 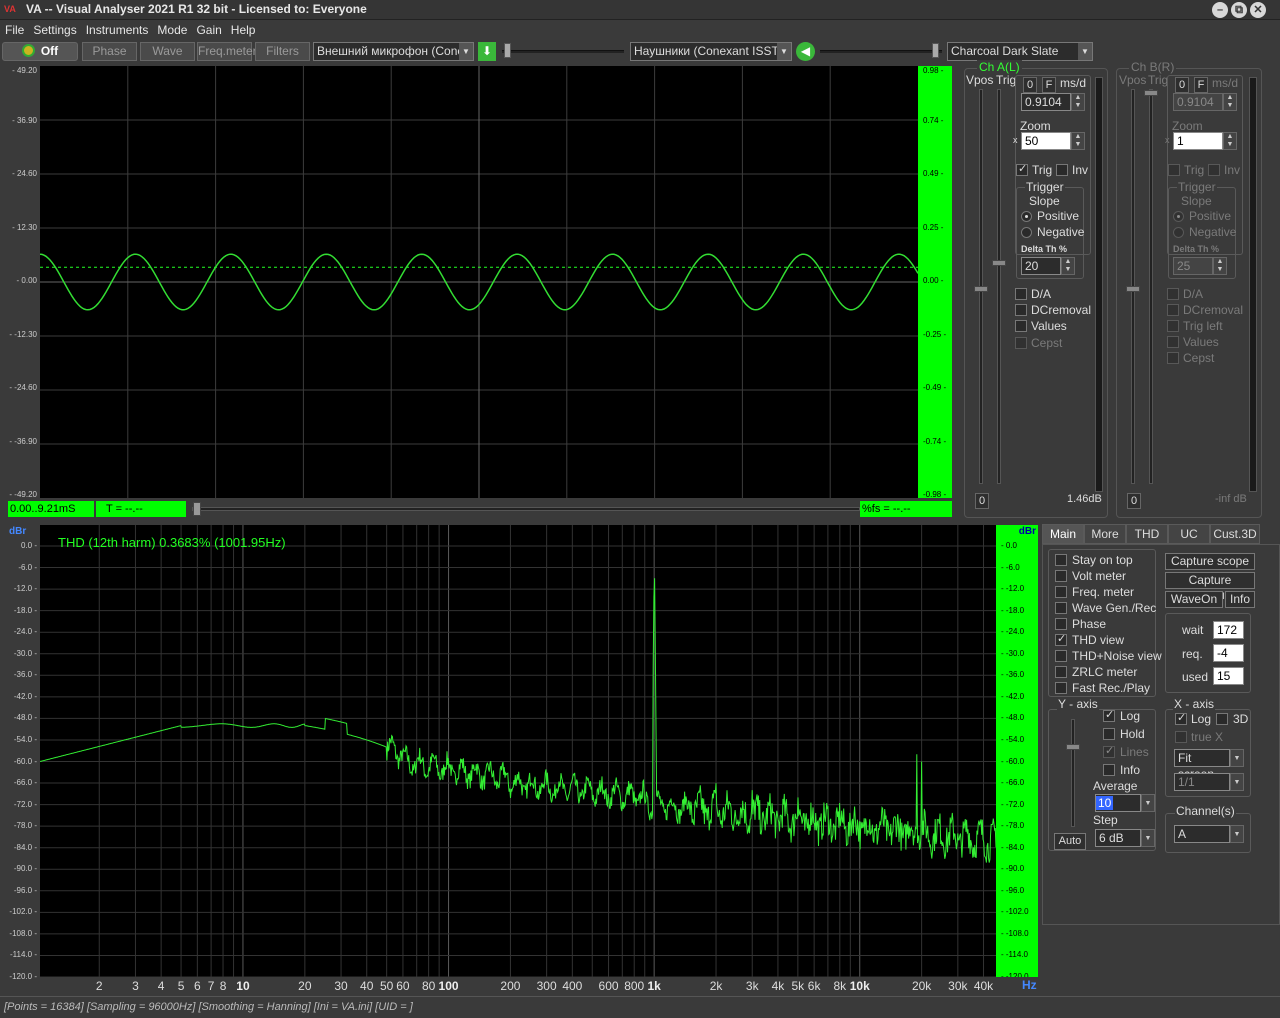 What do you see at coordinates (1109, 770) in the screenshot?
I see `y-info-checkbox` at bounding box center [1109, 770].